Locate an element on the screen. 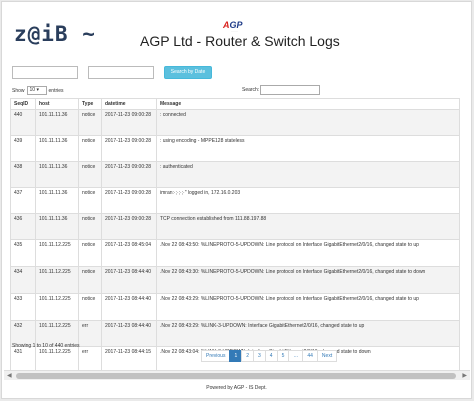 The height and width of the screenshot is (401, 474). table-header-row: SeqID host Type datetime Message is located at coordinates (235, 104).